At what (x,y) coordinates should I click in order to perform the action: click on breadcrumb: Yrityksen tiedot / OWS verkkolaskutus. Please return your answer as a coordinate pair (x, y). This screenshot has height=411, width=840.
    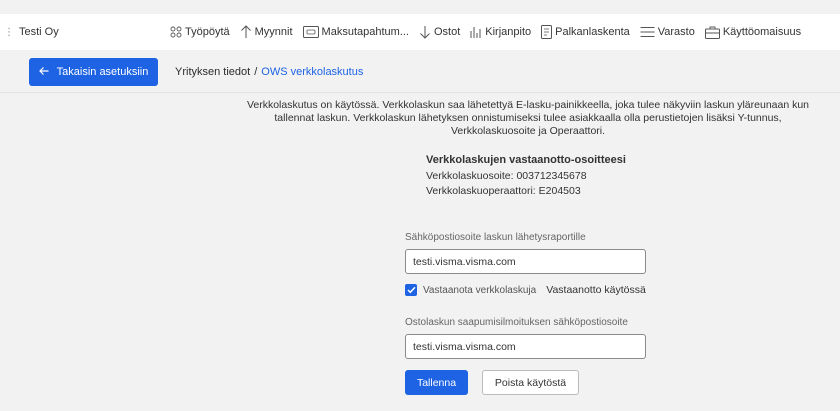
    Looking at the image, I should click on (269, 72).